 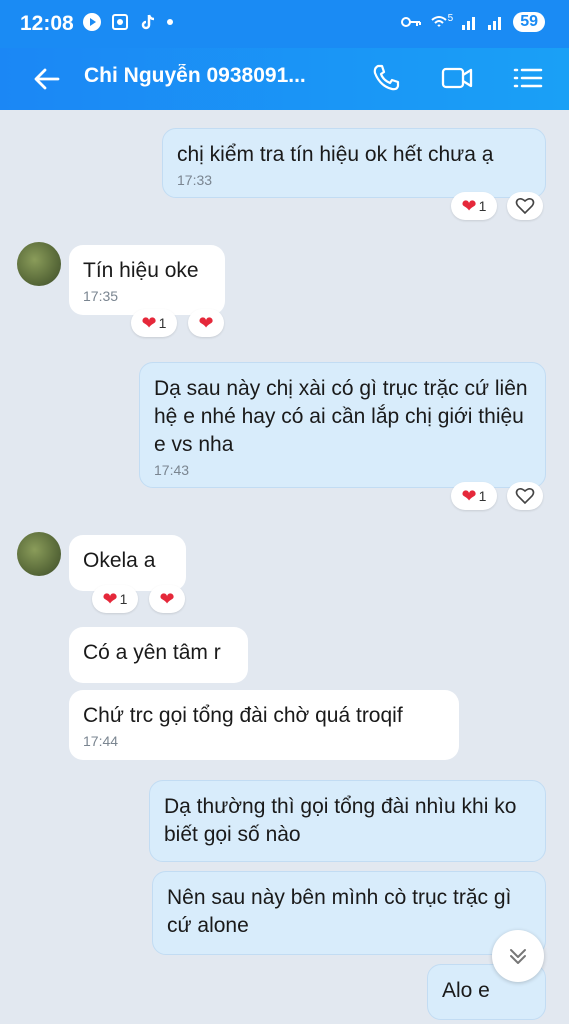 I want to click on message-time: 17:33, so click(x=195, y=180).